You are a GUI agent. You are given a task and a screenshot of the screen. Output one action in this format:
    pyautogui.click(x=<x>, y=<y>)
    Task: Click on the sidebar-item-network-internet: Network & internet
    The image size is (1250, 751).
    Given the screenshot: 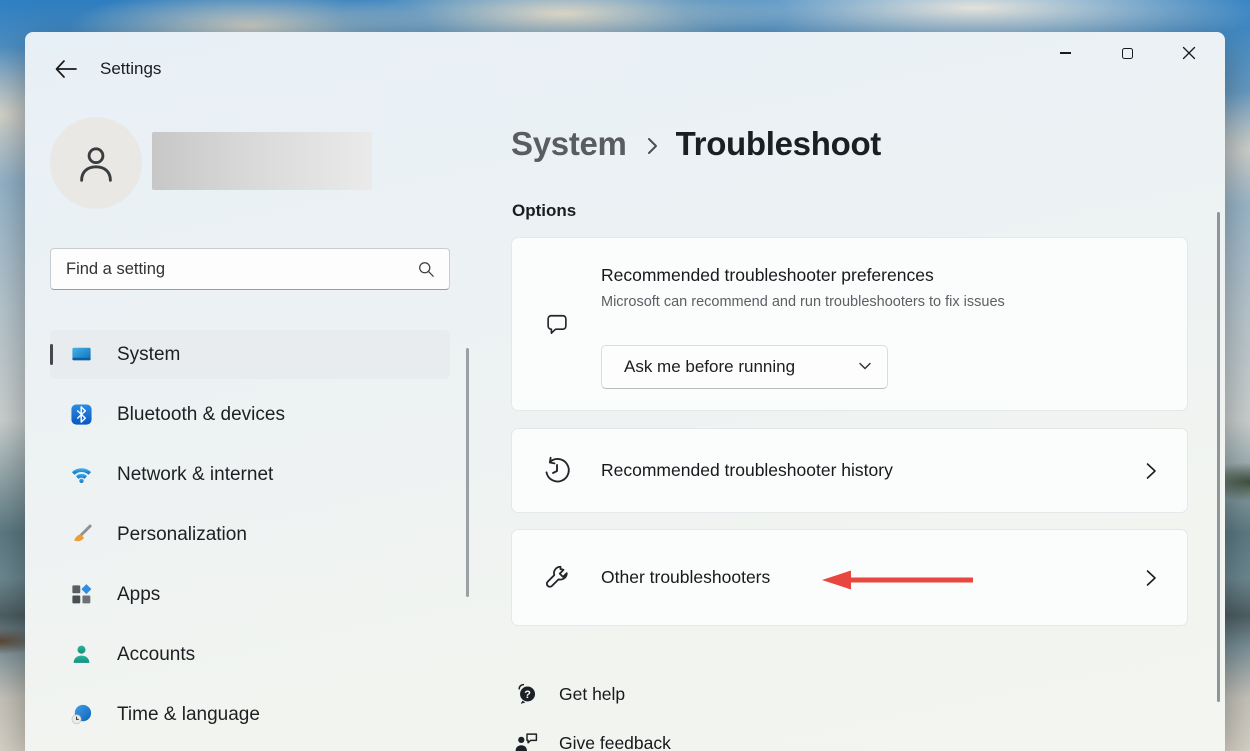 What is the action you would take?
    pyautogui.click(x=250, y=474)
    